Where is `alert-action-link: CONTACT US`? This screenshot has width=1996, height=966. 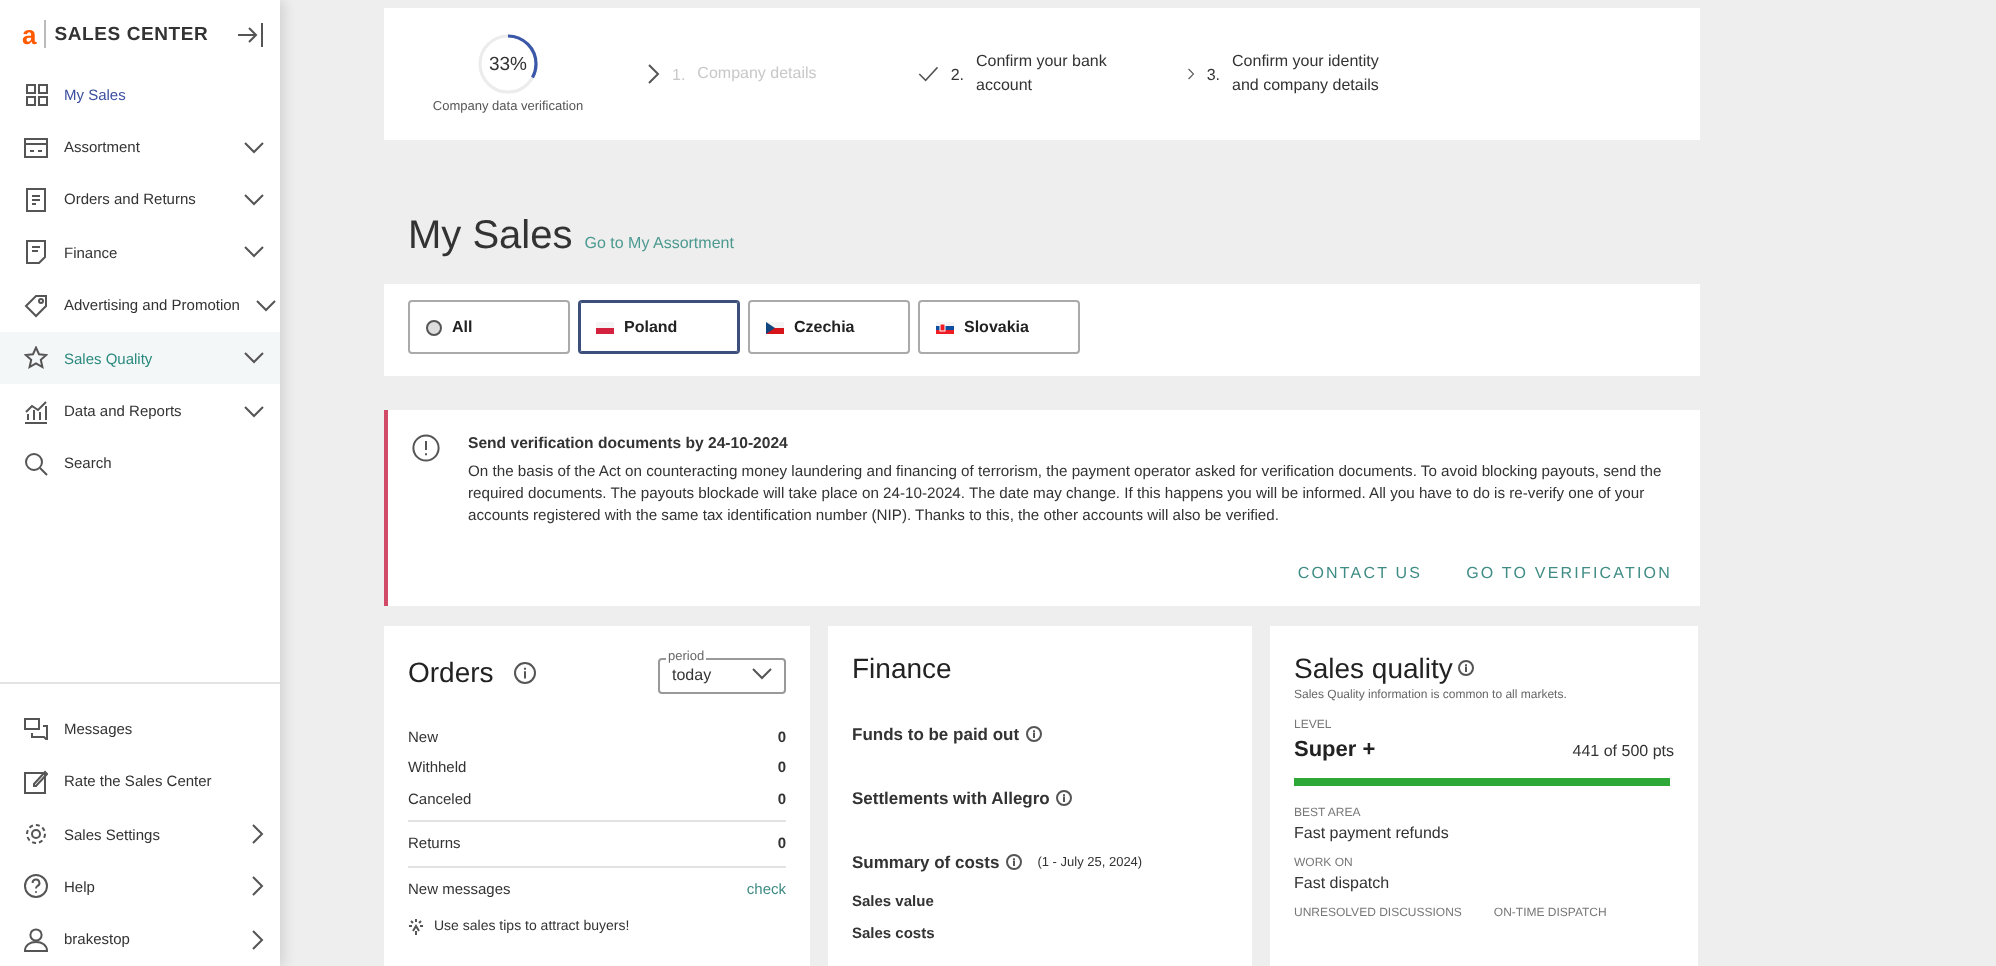 alert-action-link: CONTACT US is located at coordinates (1360, 573).